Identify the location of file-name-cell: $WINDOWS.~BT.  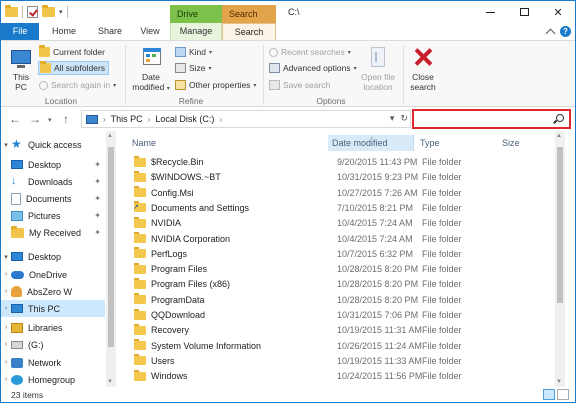
(177, 176).